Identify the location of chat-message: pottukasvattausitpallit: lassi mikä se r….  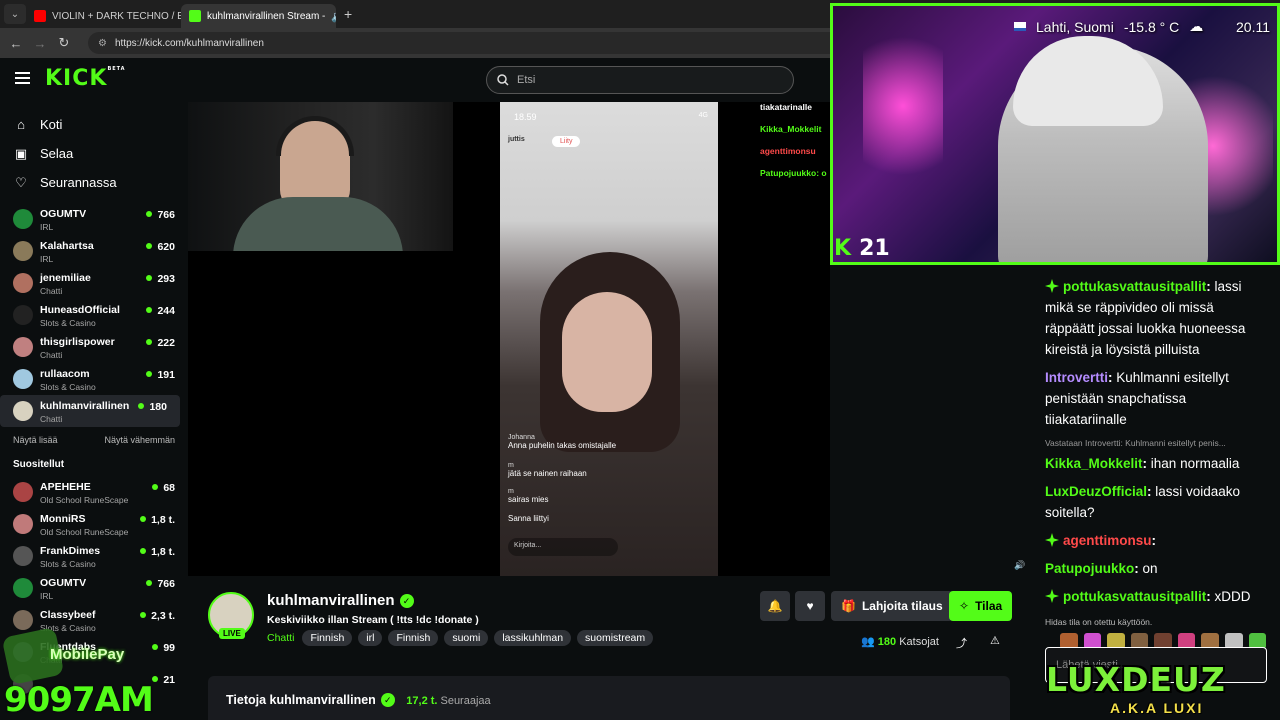
(1145, 318).